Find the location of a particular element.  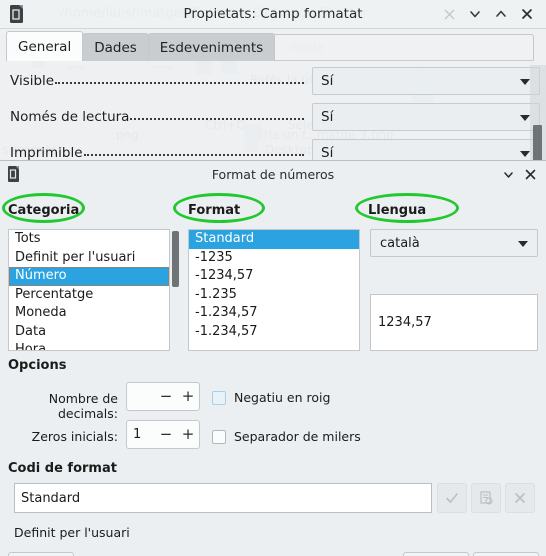

format-code-input: Standard is located at coordinates (223, 498).